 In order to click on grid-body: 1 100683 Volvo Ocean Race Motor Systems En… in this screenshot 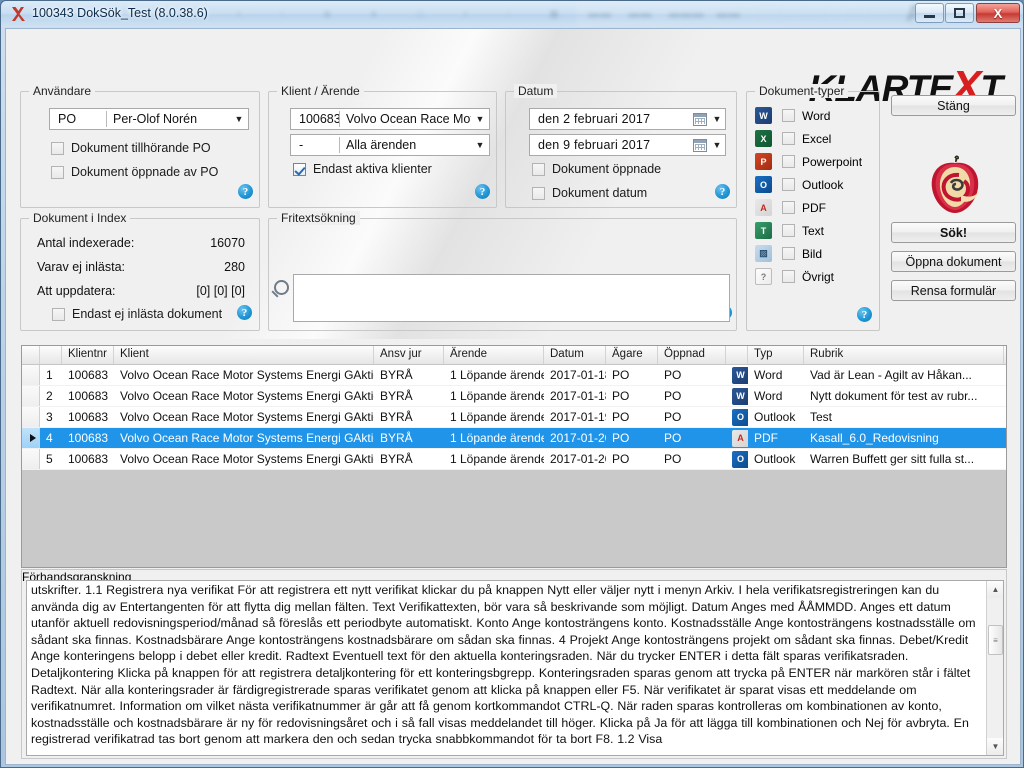, I will do `click(514, 417)`.